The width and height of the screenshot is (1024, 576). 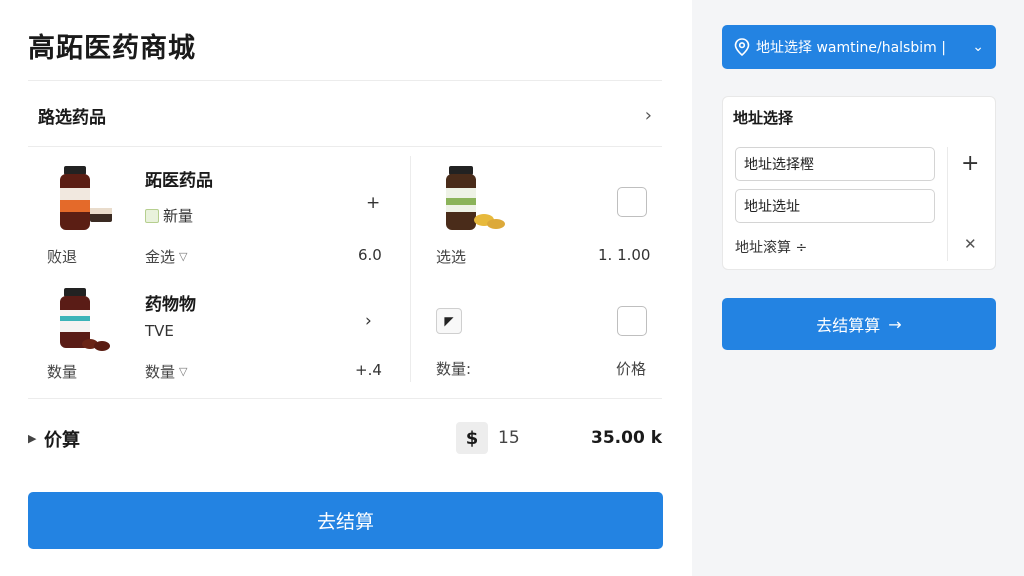 I want to click on product-tag: 新量, so click(x=169, y=215).